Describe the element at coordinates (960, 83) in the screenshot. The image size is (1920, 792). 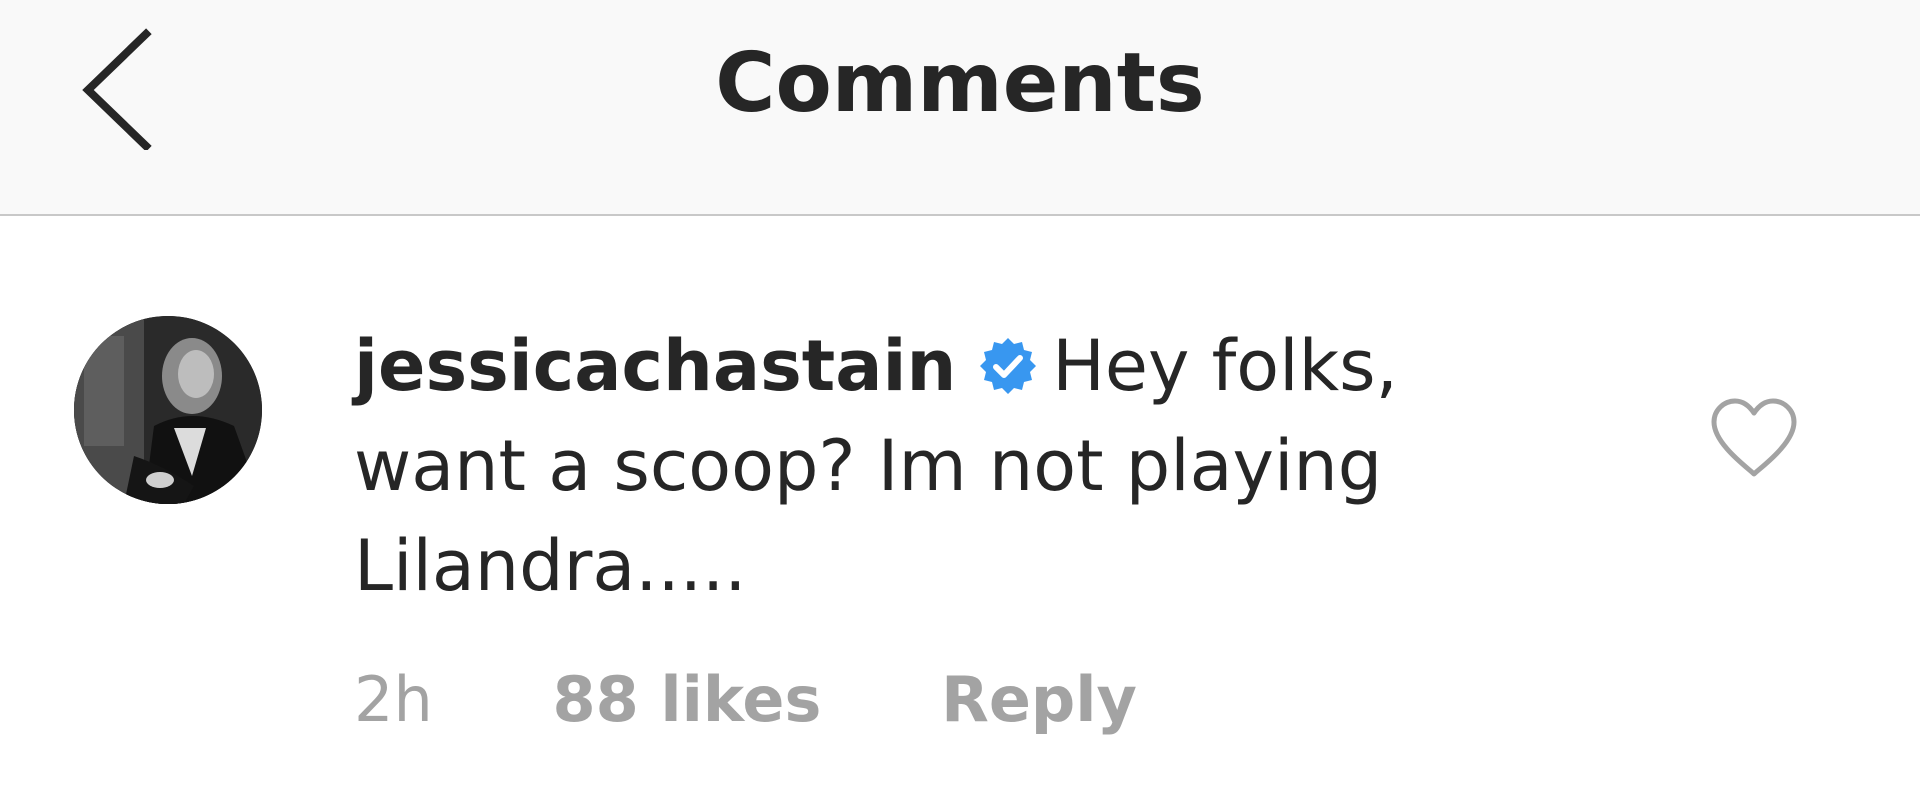
I see `page-title: Comments` at that location.